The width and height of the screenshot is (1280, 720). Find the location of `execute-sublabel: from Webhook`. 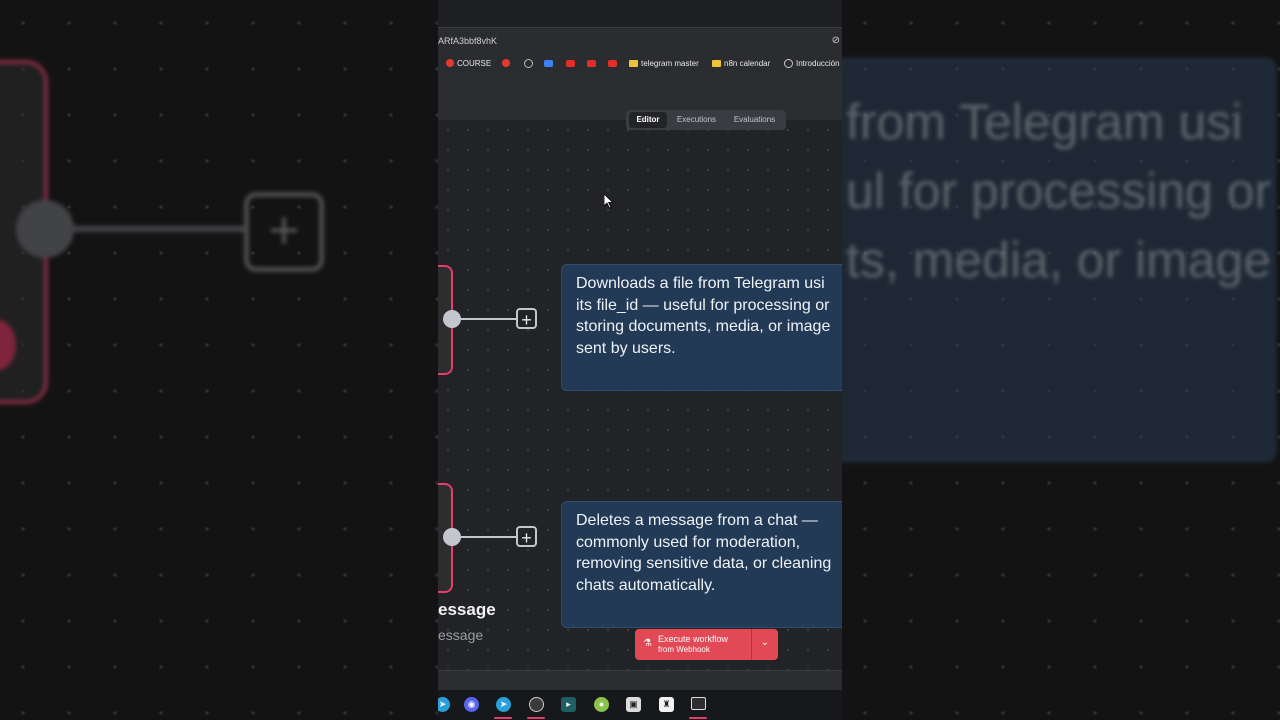

execute-sublabel: from Webhook is located at coordinates (684, 649).